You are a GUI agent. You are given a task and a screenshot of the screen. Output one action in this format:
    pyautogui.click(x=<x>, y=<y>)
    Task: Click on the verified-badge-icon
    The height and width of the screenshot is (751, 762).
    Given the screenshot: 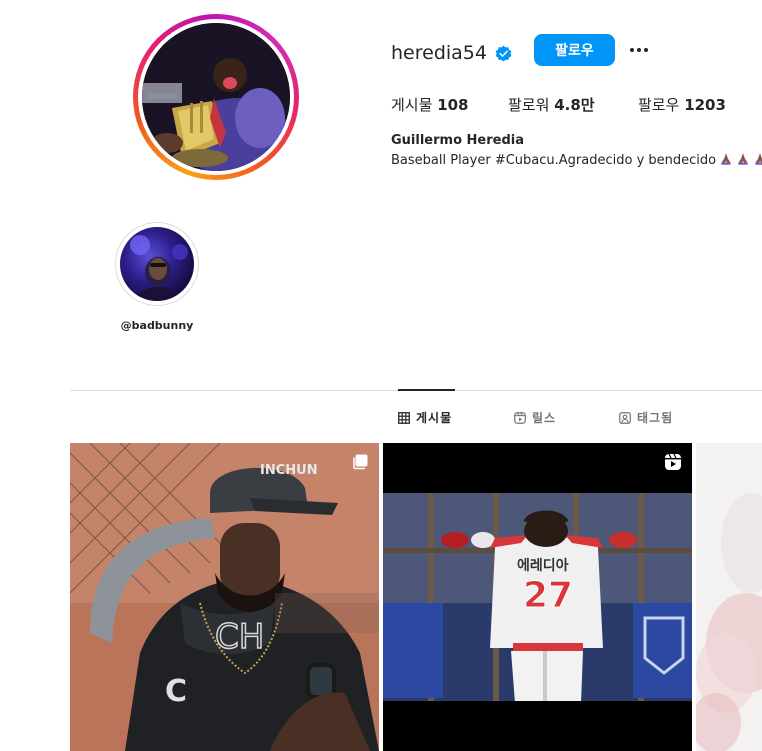 What is the action you would take?
    pyautogui.click(x=503, y=53)
    